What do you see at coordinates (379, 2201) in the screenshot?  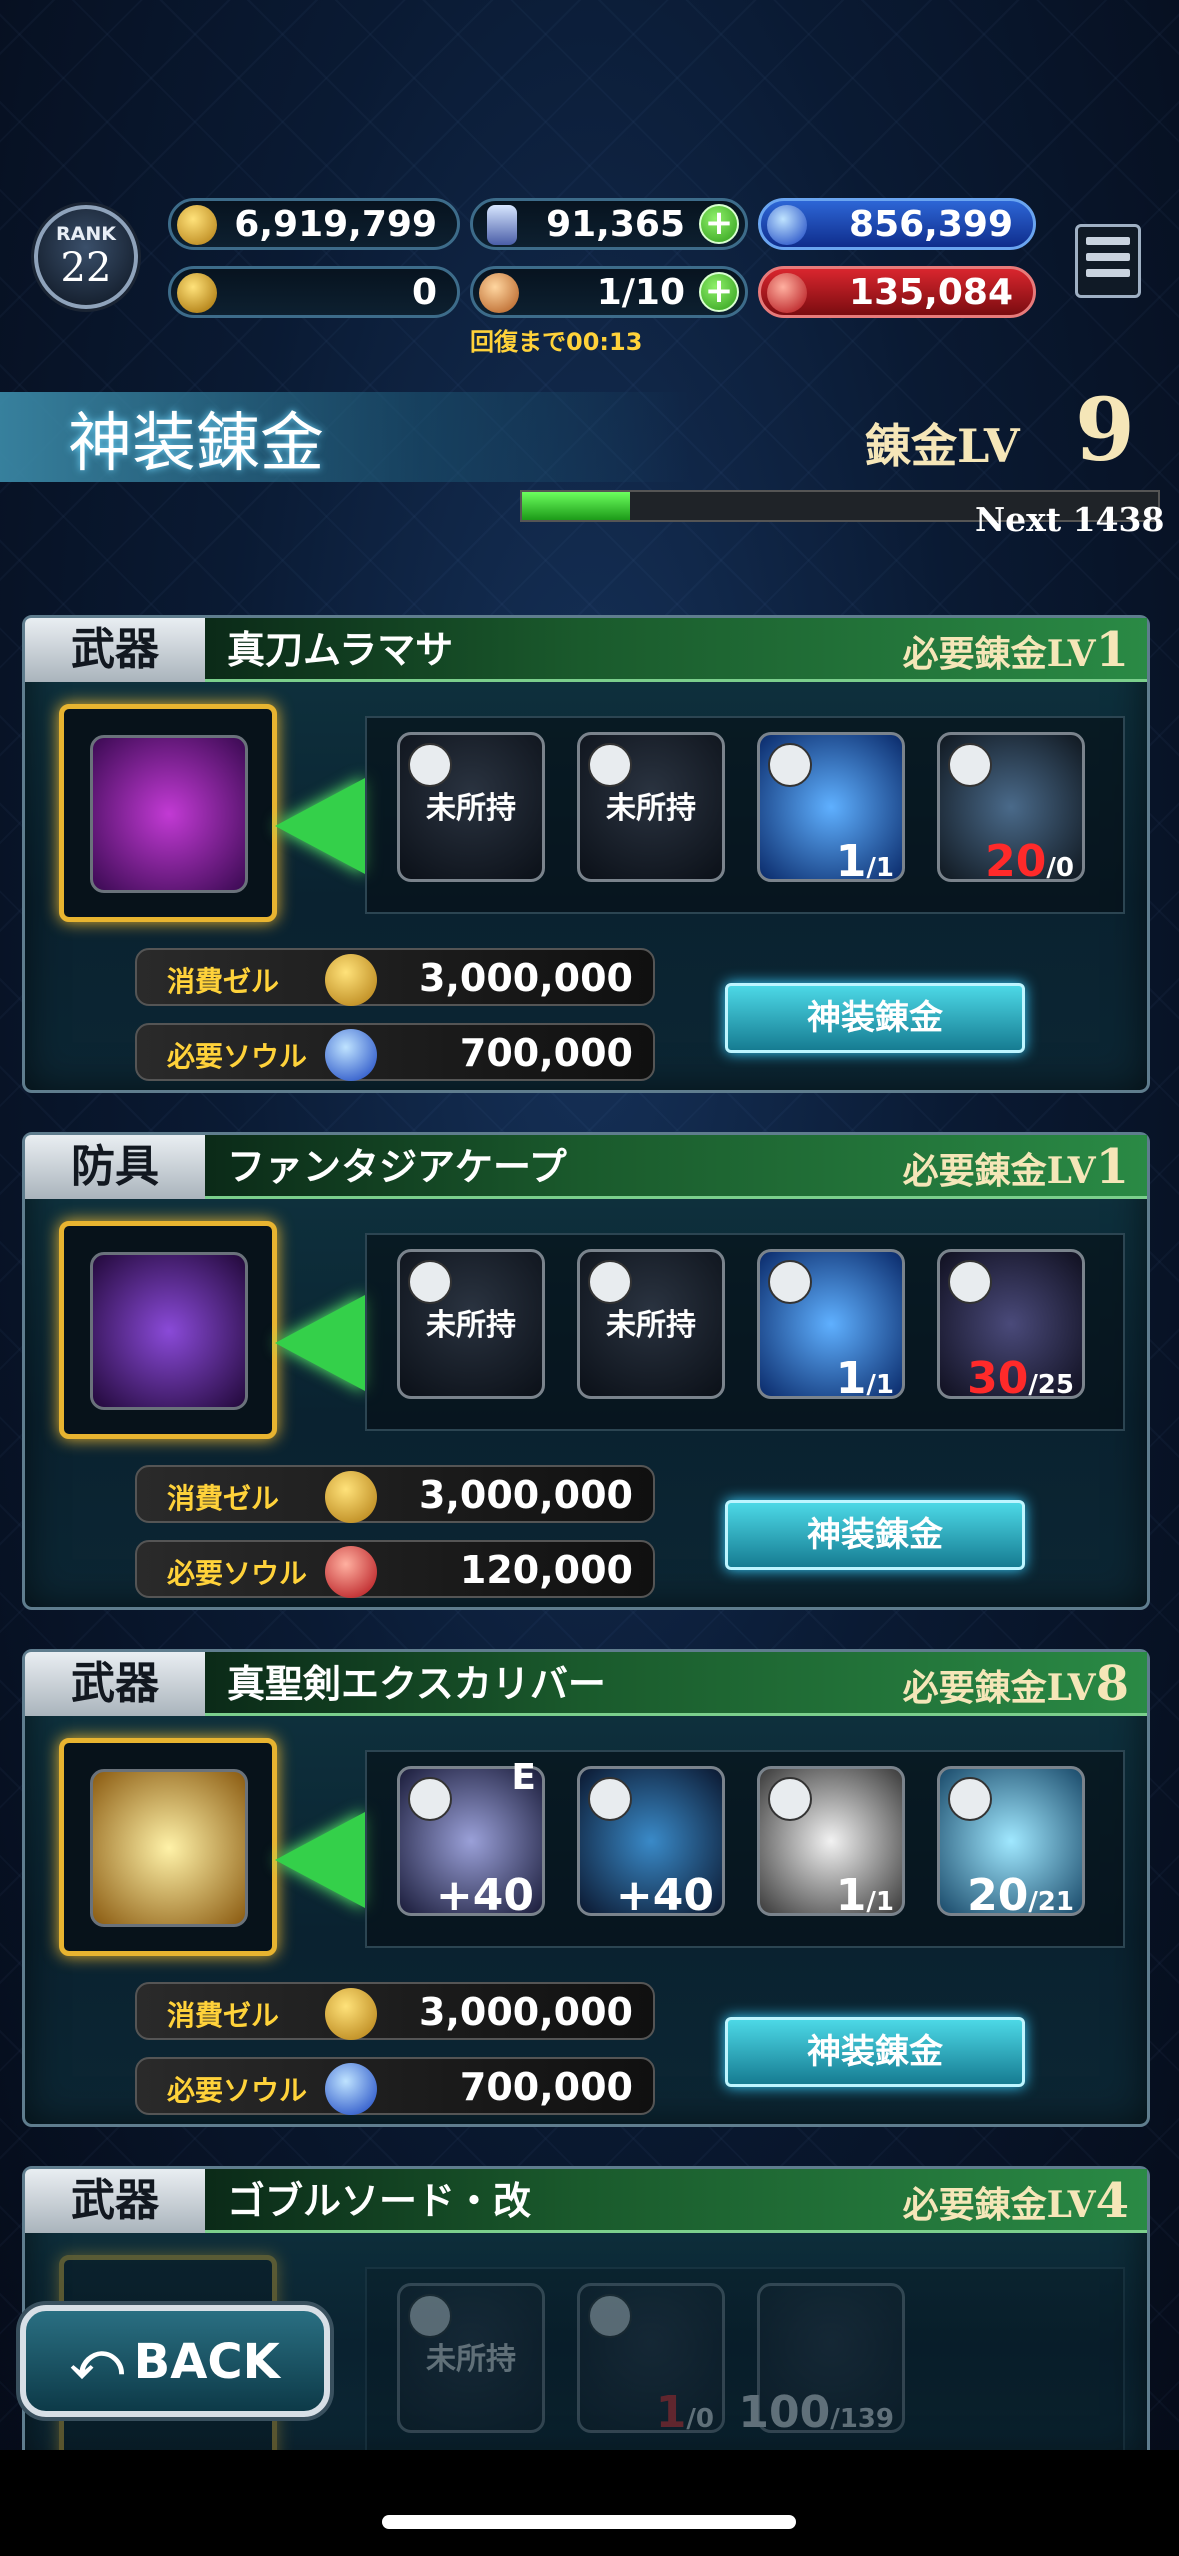 I see `item-name-text: ゴブルソード・改` at bounding box center [379, 2201].